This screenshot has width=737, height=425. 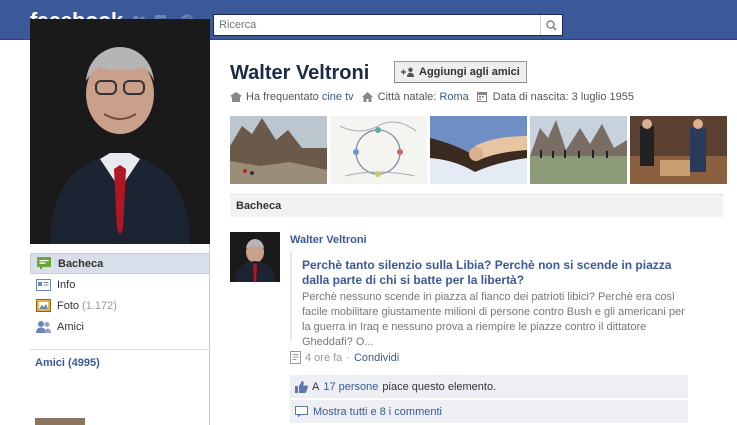 What do you see at coordinates (99, 305) in the screenshot?
I see `photo-count: (1.172)` at bounding box center [99, 305].